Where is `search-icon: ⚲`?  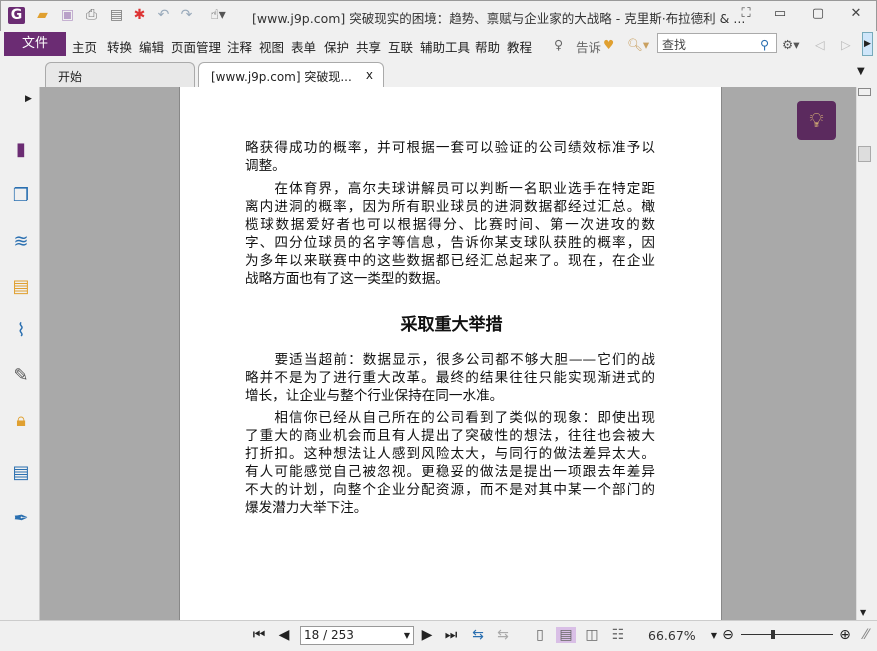 search-icon: ⚲ is located at coordinates (764, 44).